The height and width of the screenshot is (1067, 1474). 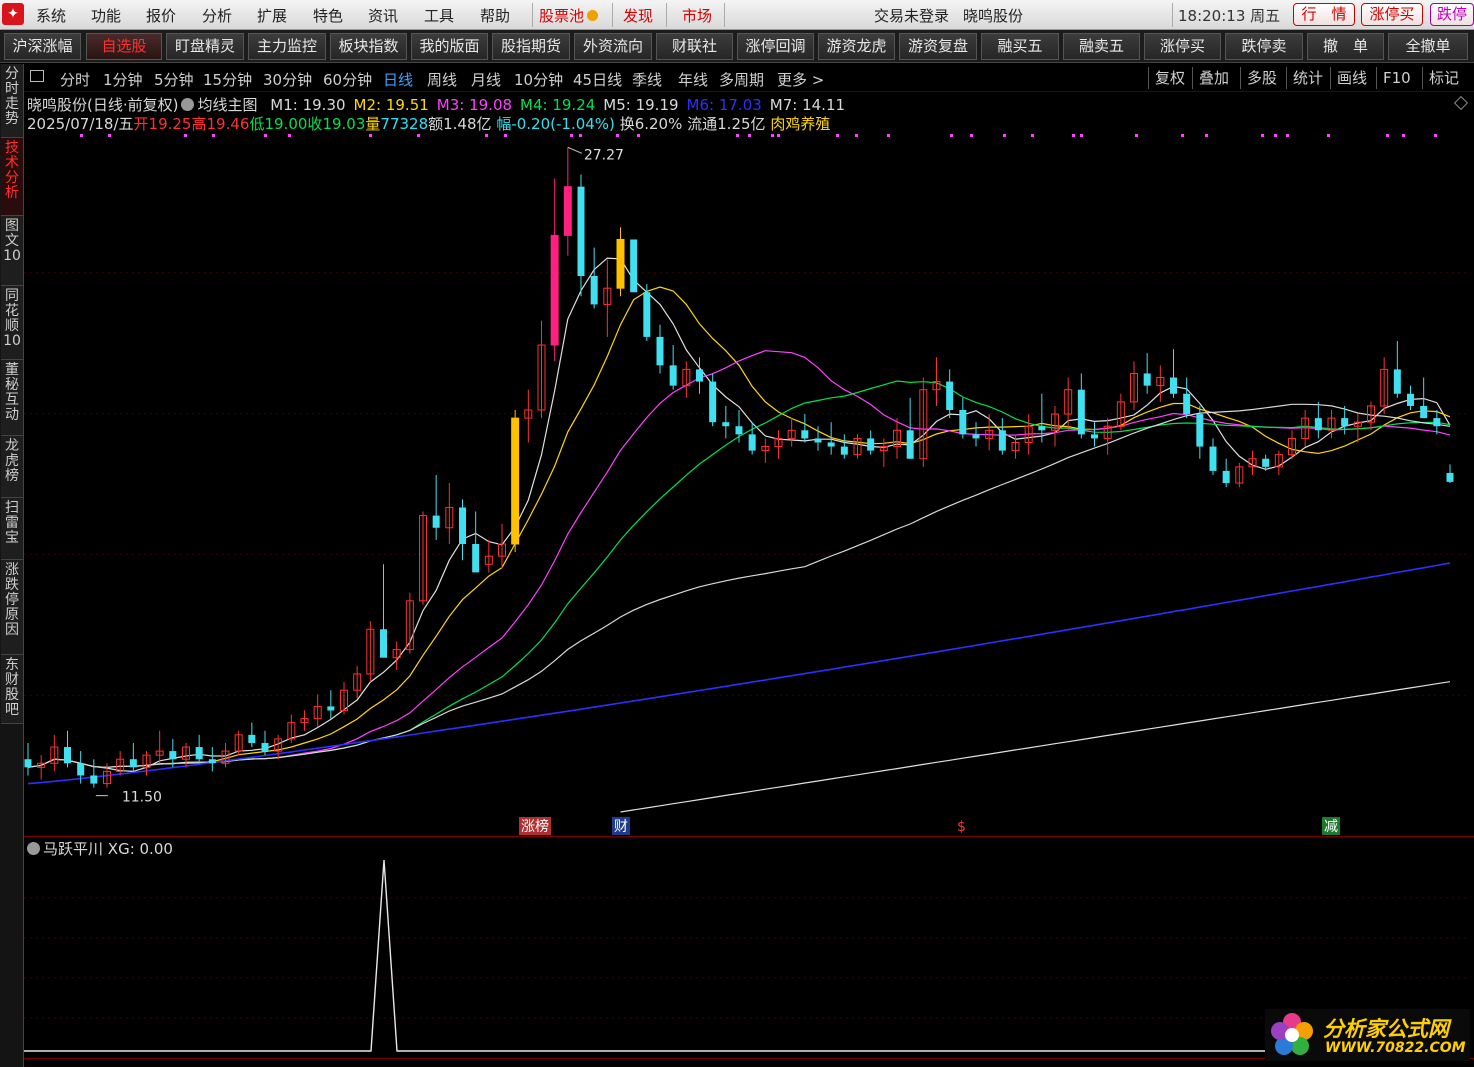 What do you see at coordinates (287, 79) in the screenshot?
I see `period-4: 30分钟` at bounding box center [287, 79].